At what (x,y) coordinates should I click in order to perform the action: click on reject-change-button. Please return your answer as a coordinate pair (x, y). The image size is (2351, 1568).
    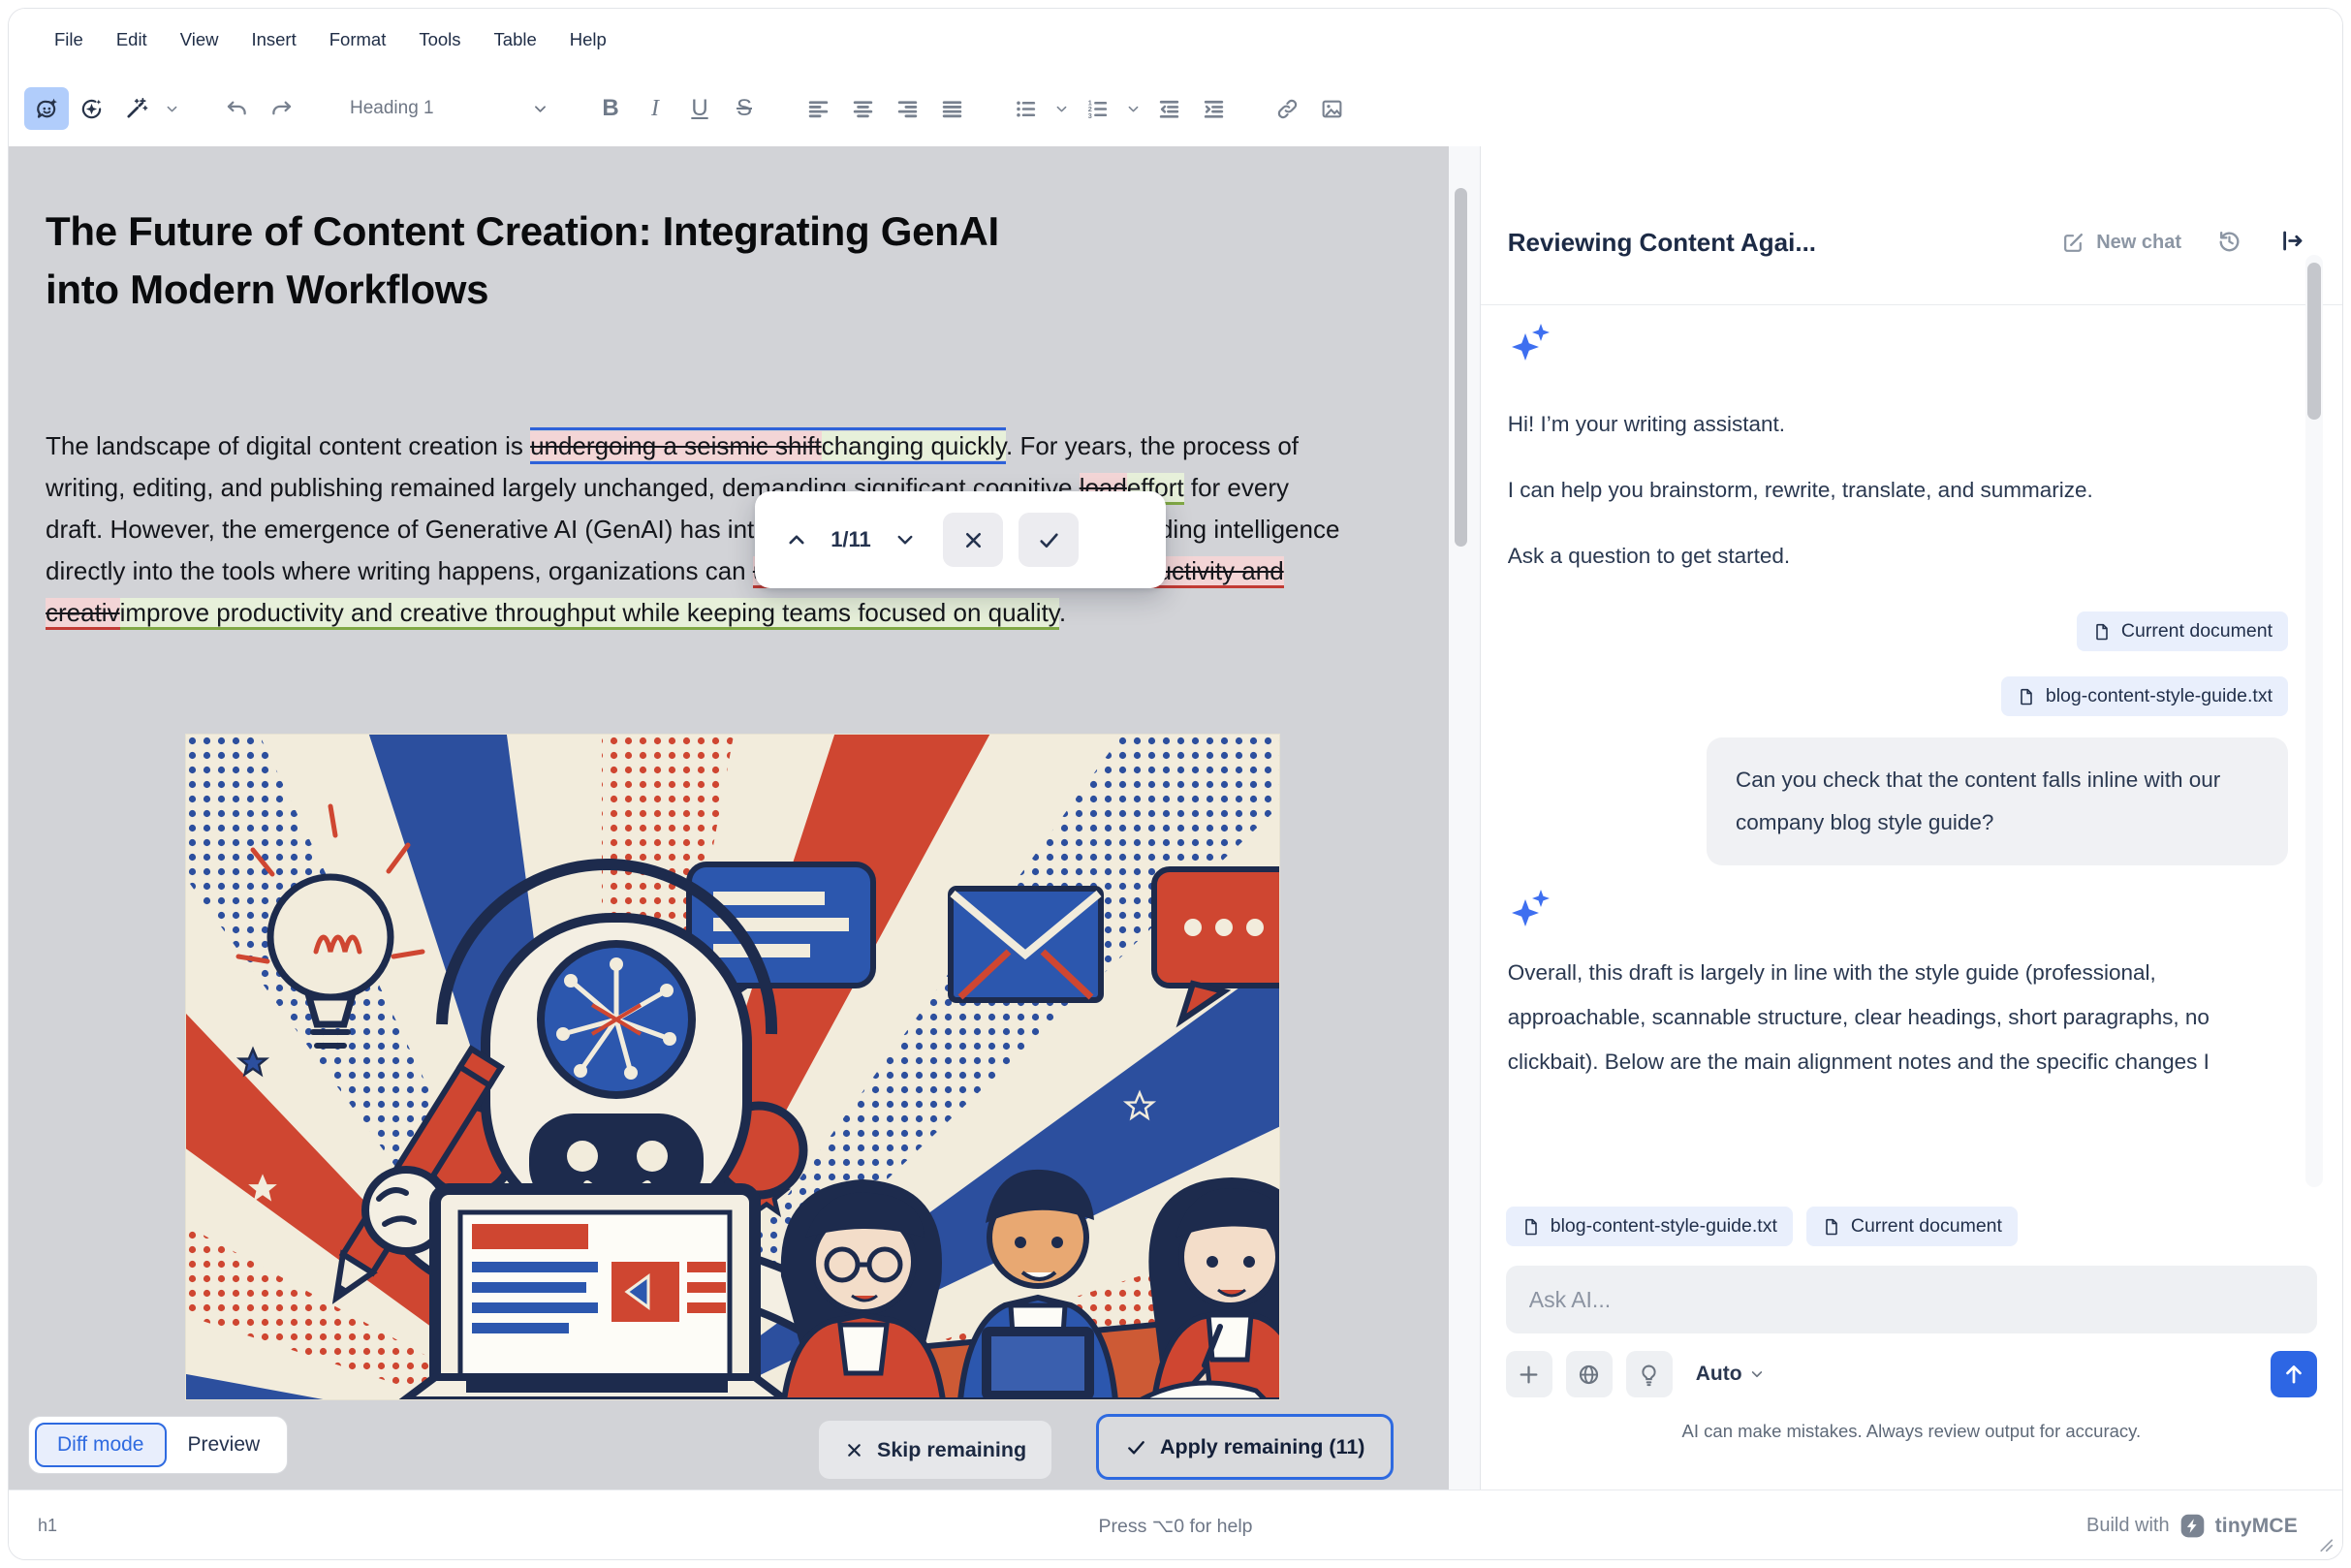
    Looking at the image, I should click on (973, 540).